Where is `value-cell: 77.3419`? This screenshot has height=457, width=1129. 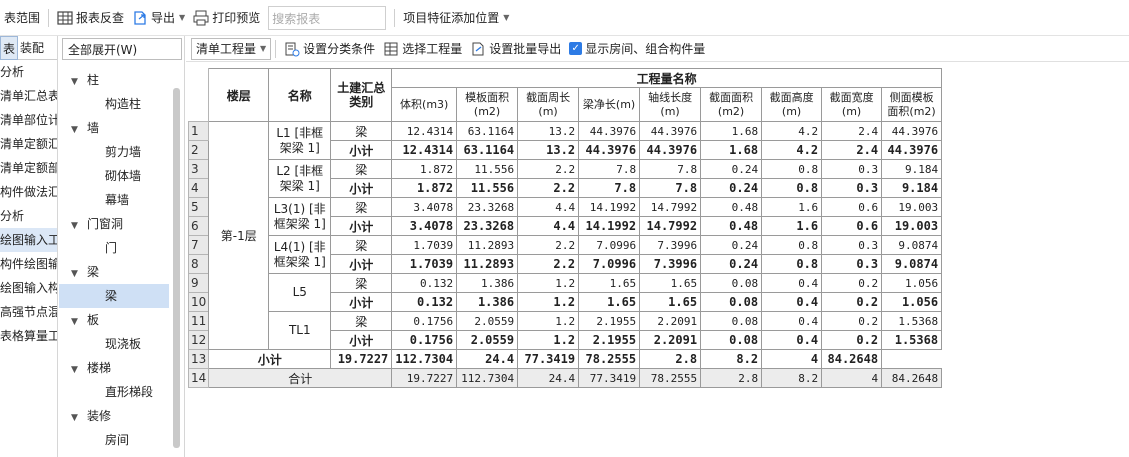 value-cell: 77.3419 is located at coordinates (609, 378).